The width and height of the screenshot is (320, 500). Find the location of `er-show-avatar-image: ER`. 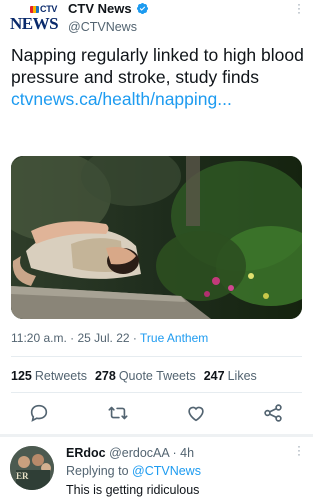

er-show-avatar-image: ER is located at coordinates (32, 468).